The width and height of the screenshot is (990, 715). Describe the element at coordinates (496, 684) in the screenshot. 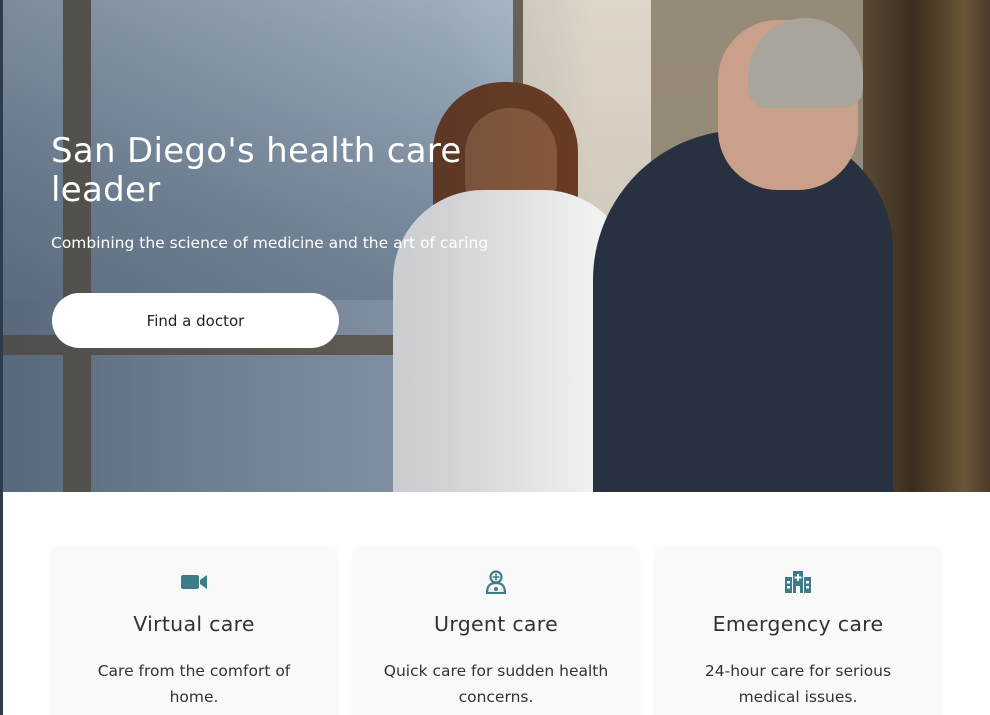

I see `card-description: Quick care for sudden health concerns.` at that location.